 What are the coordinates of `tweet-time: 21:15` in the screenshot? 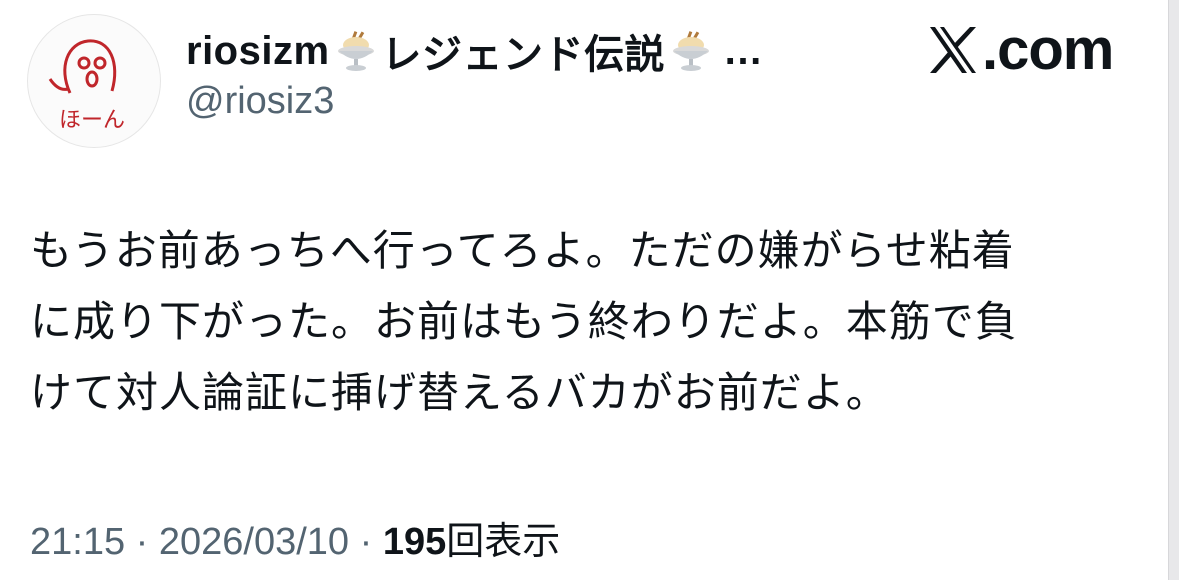 It's located at (77, 542).